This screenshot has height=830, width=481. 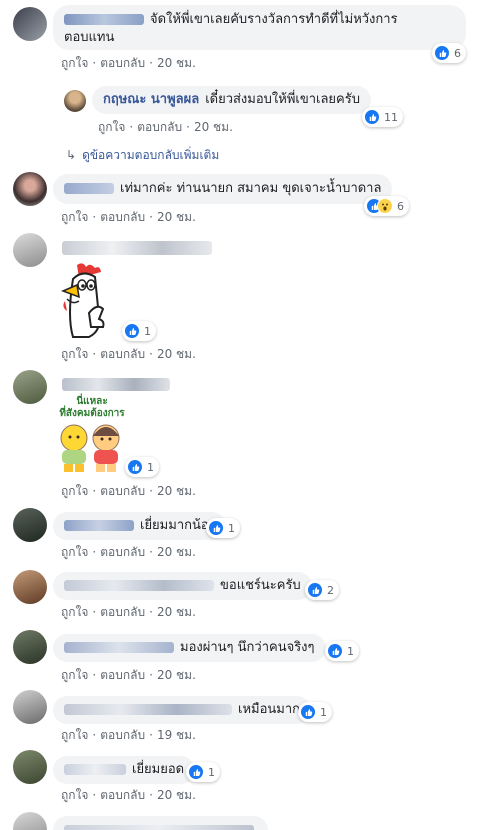 I want to click on reply-arrow-icon: ↳, so click(x=71, y=155).